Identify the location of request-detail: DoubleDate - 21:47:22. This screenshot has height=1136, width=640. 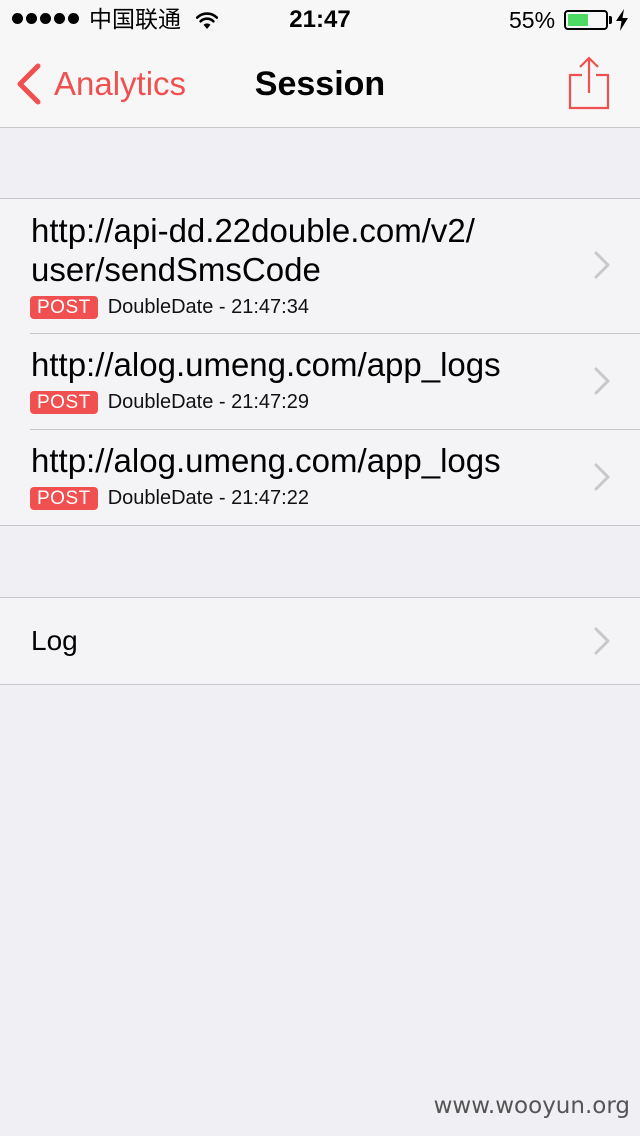
(208, 498).